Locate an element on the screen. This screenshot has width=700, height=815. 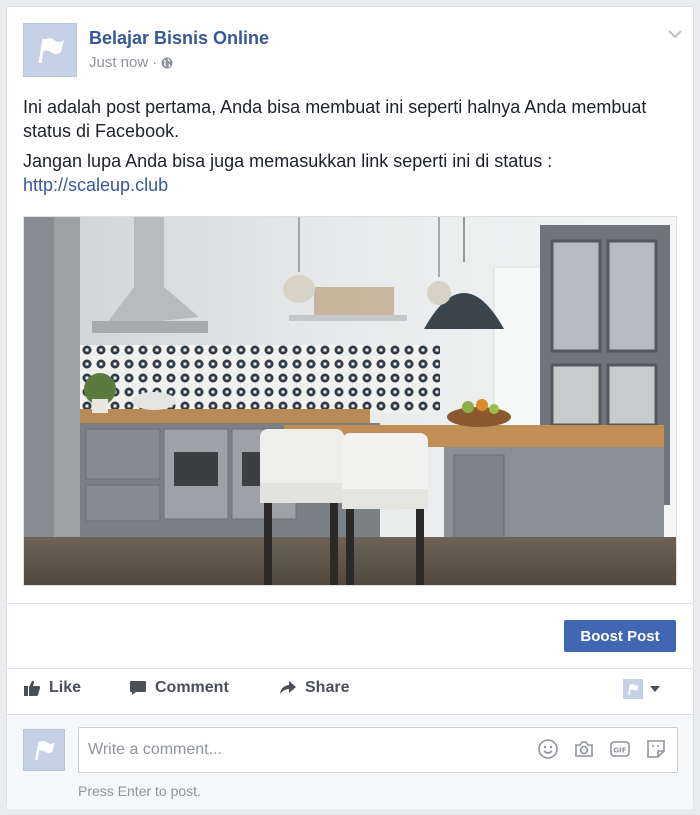
share-button: Share is located at coordinates (314, 688).